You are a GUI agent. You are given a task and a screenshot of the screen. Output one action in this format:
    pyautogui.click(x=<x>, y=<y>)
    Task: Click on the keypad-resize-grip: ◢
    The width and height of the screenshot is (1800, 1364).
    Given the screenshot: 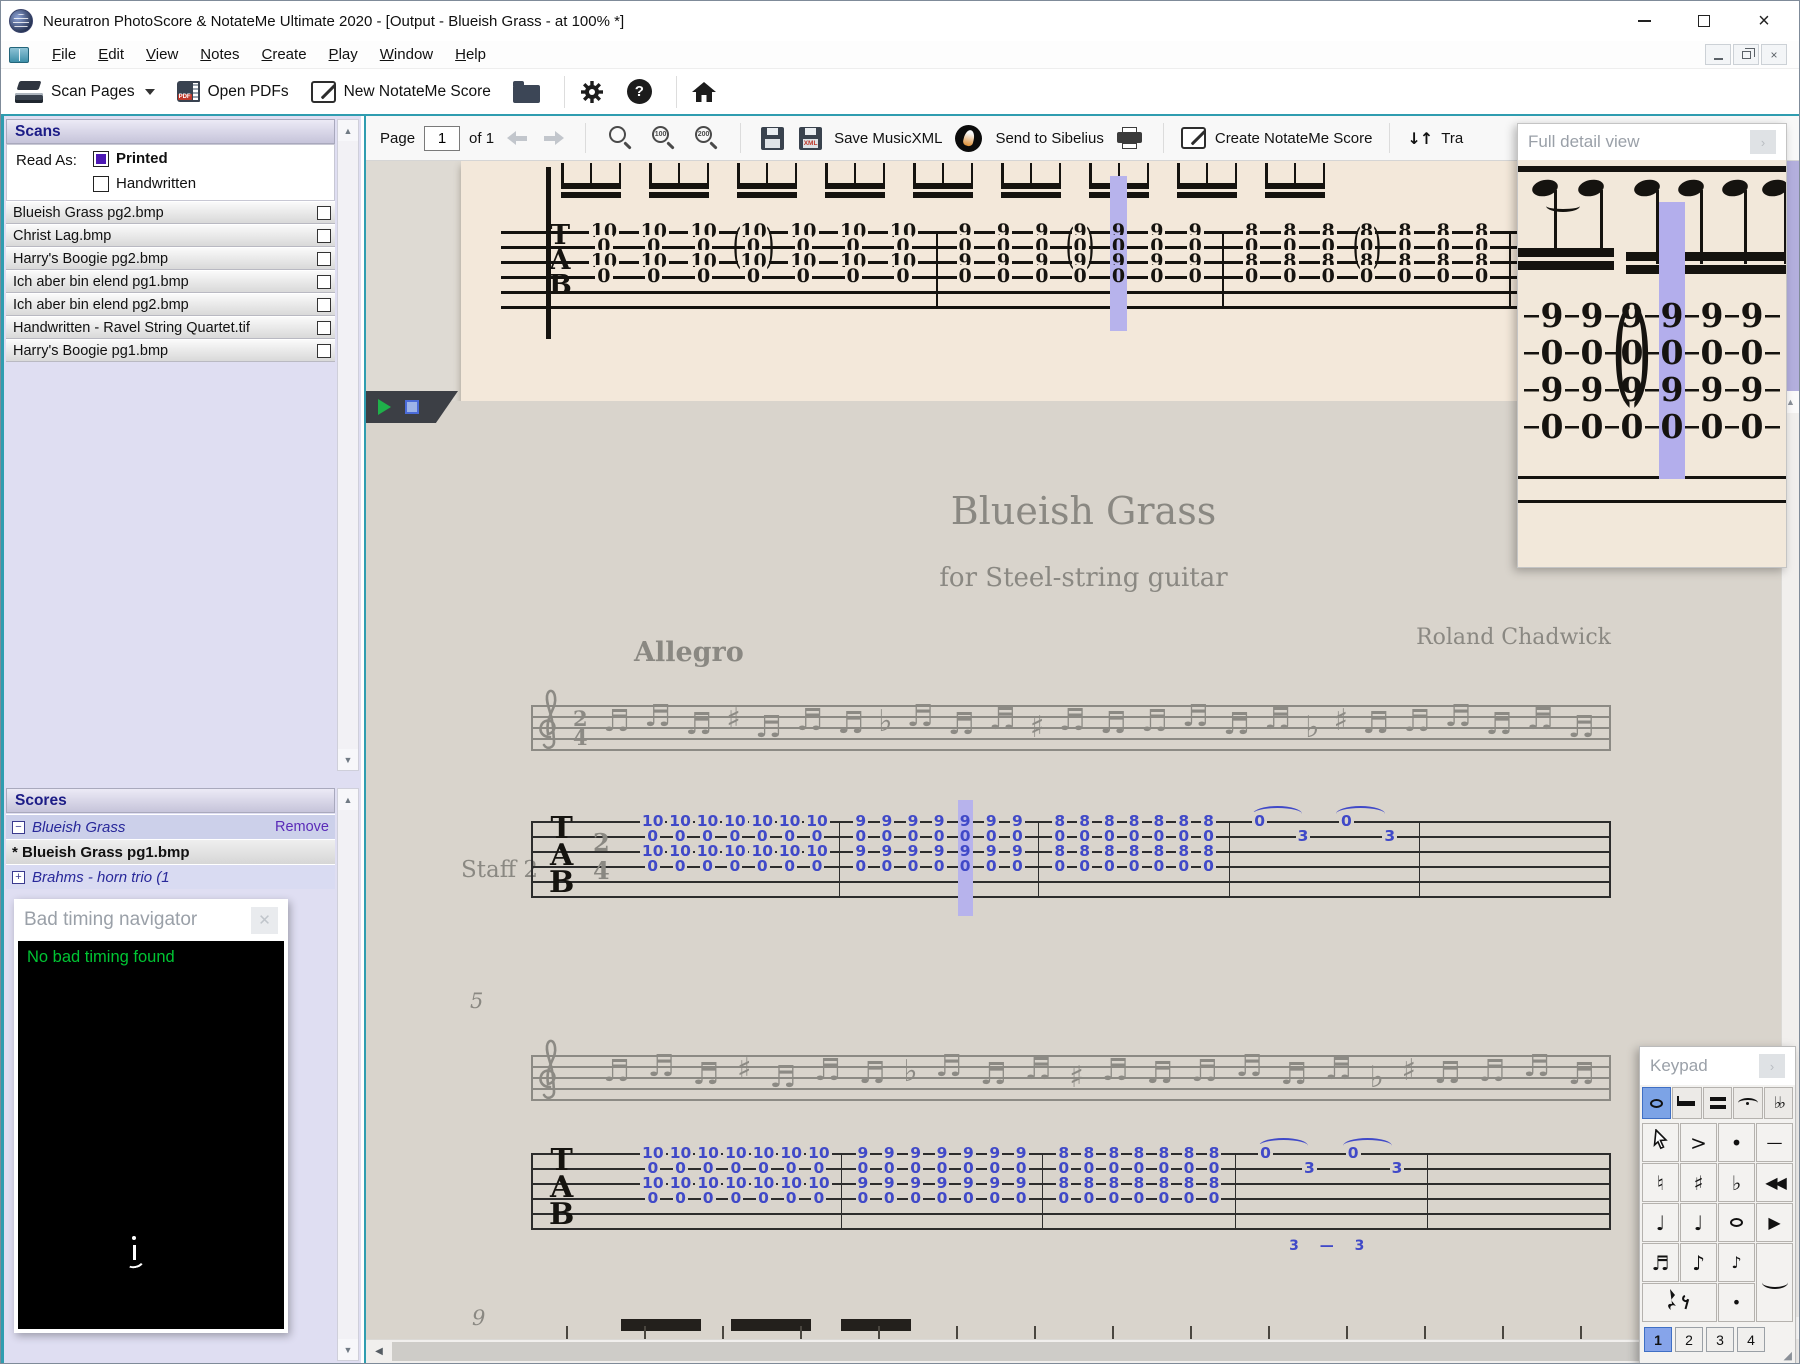 What is the action you would take?
    pyautogui.click(x=1788, y=1355)
    